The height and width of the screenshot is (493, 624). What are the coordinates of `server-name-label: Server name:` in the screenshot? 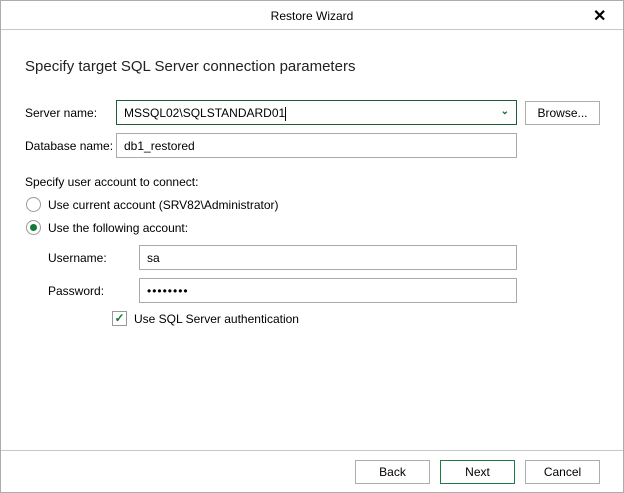 It's located at (61, 113).